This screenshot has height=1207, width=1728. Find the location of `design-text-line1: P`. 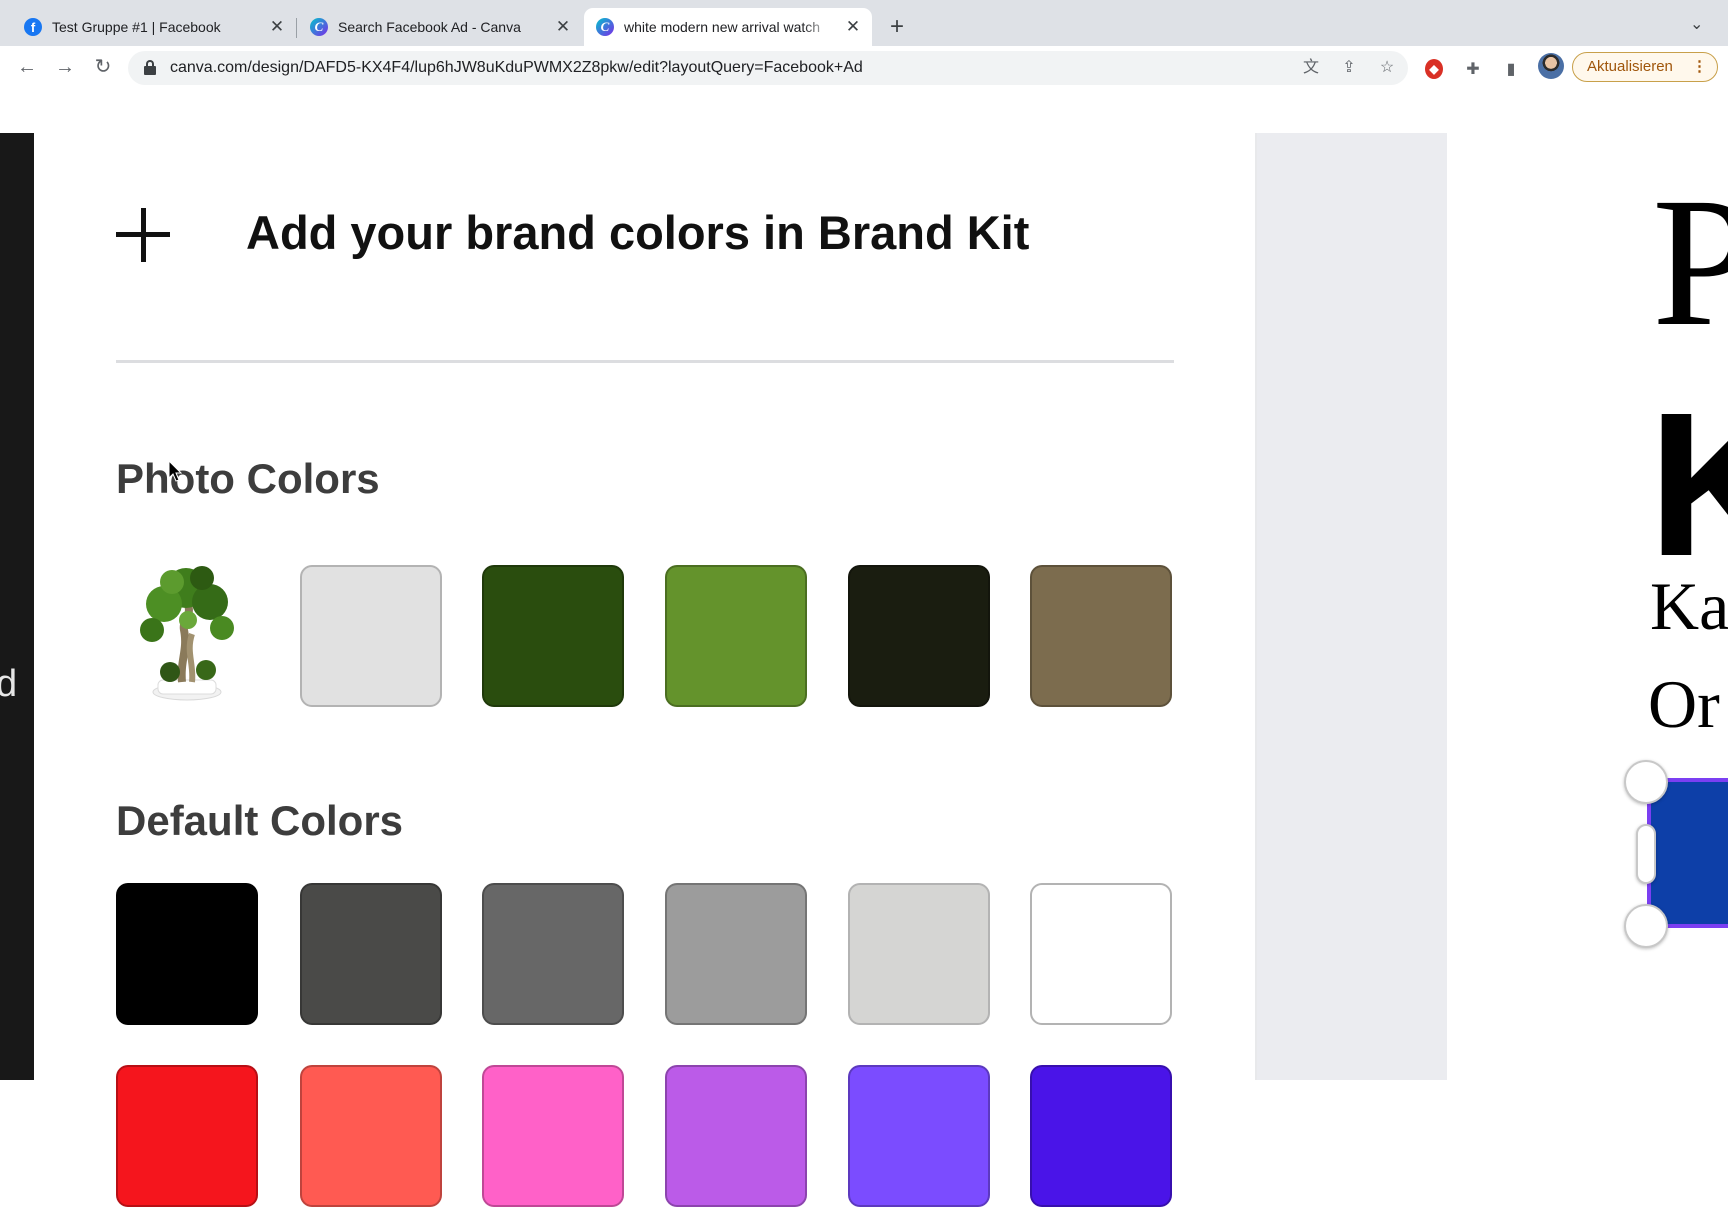

design-text-line1: P is located at coordinates (1690, 262).